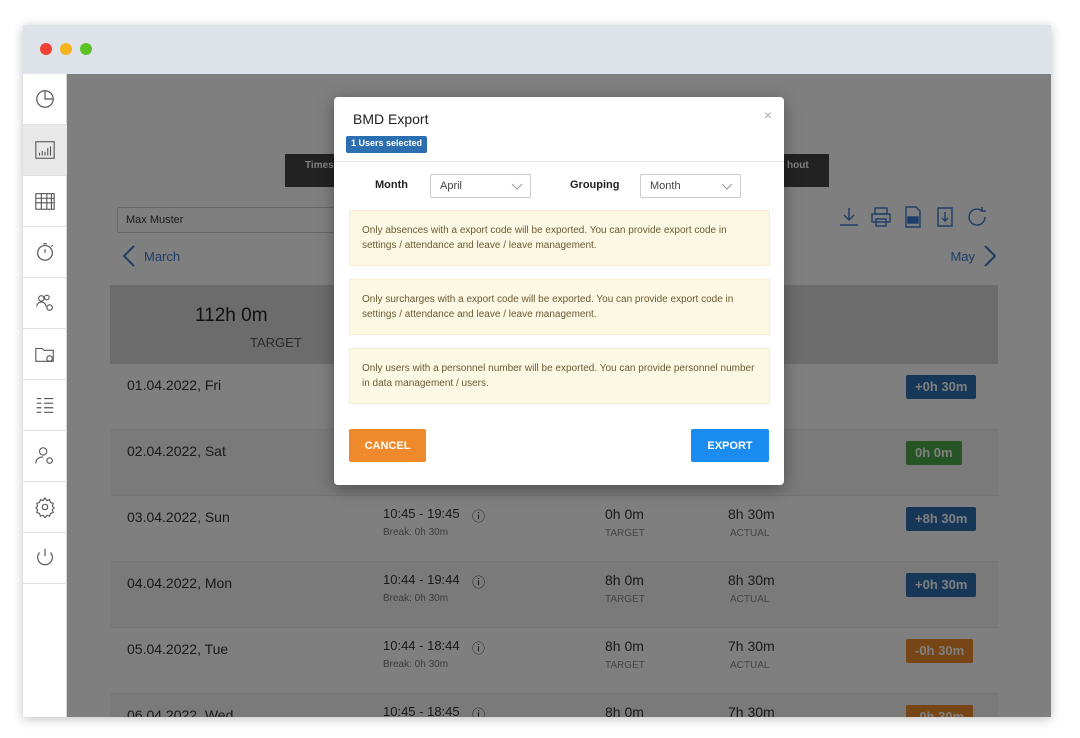  I want to click on power-icon, so click(45, 557).